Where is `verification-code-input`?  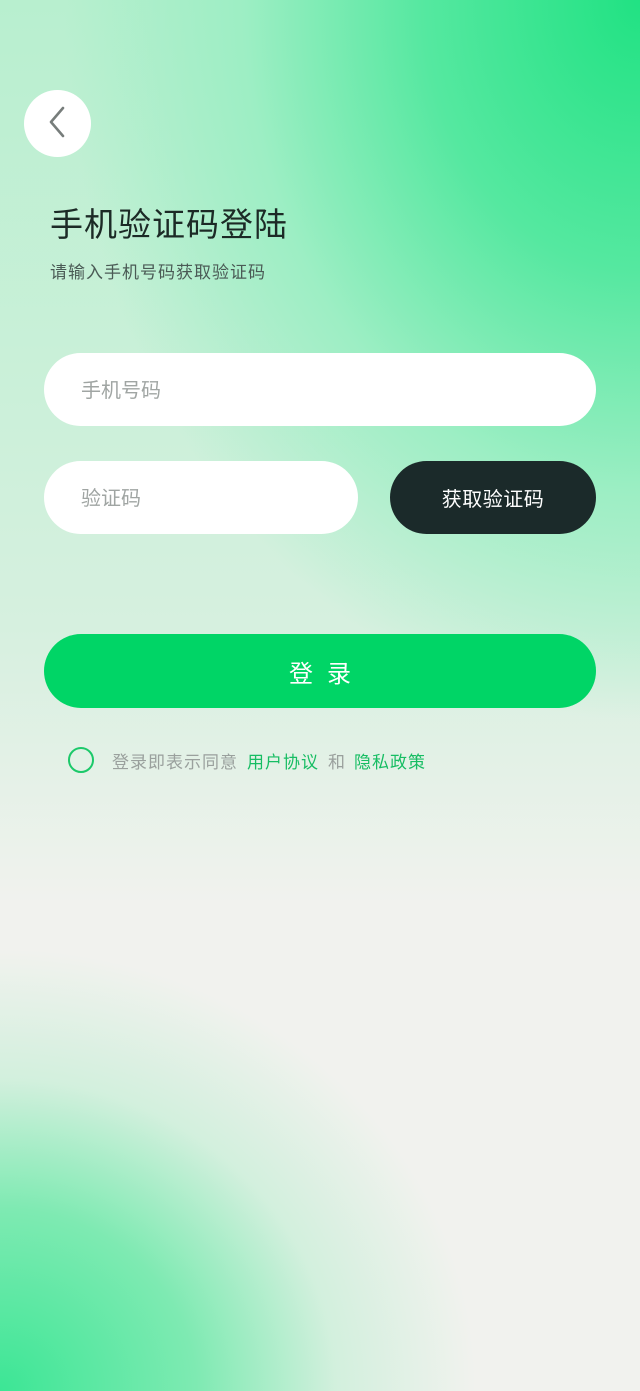
verification-code-input is located at coordinates (219, 497).